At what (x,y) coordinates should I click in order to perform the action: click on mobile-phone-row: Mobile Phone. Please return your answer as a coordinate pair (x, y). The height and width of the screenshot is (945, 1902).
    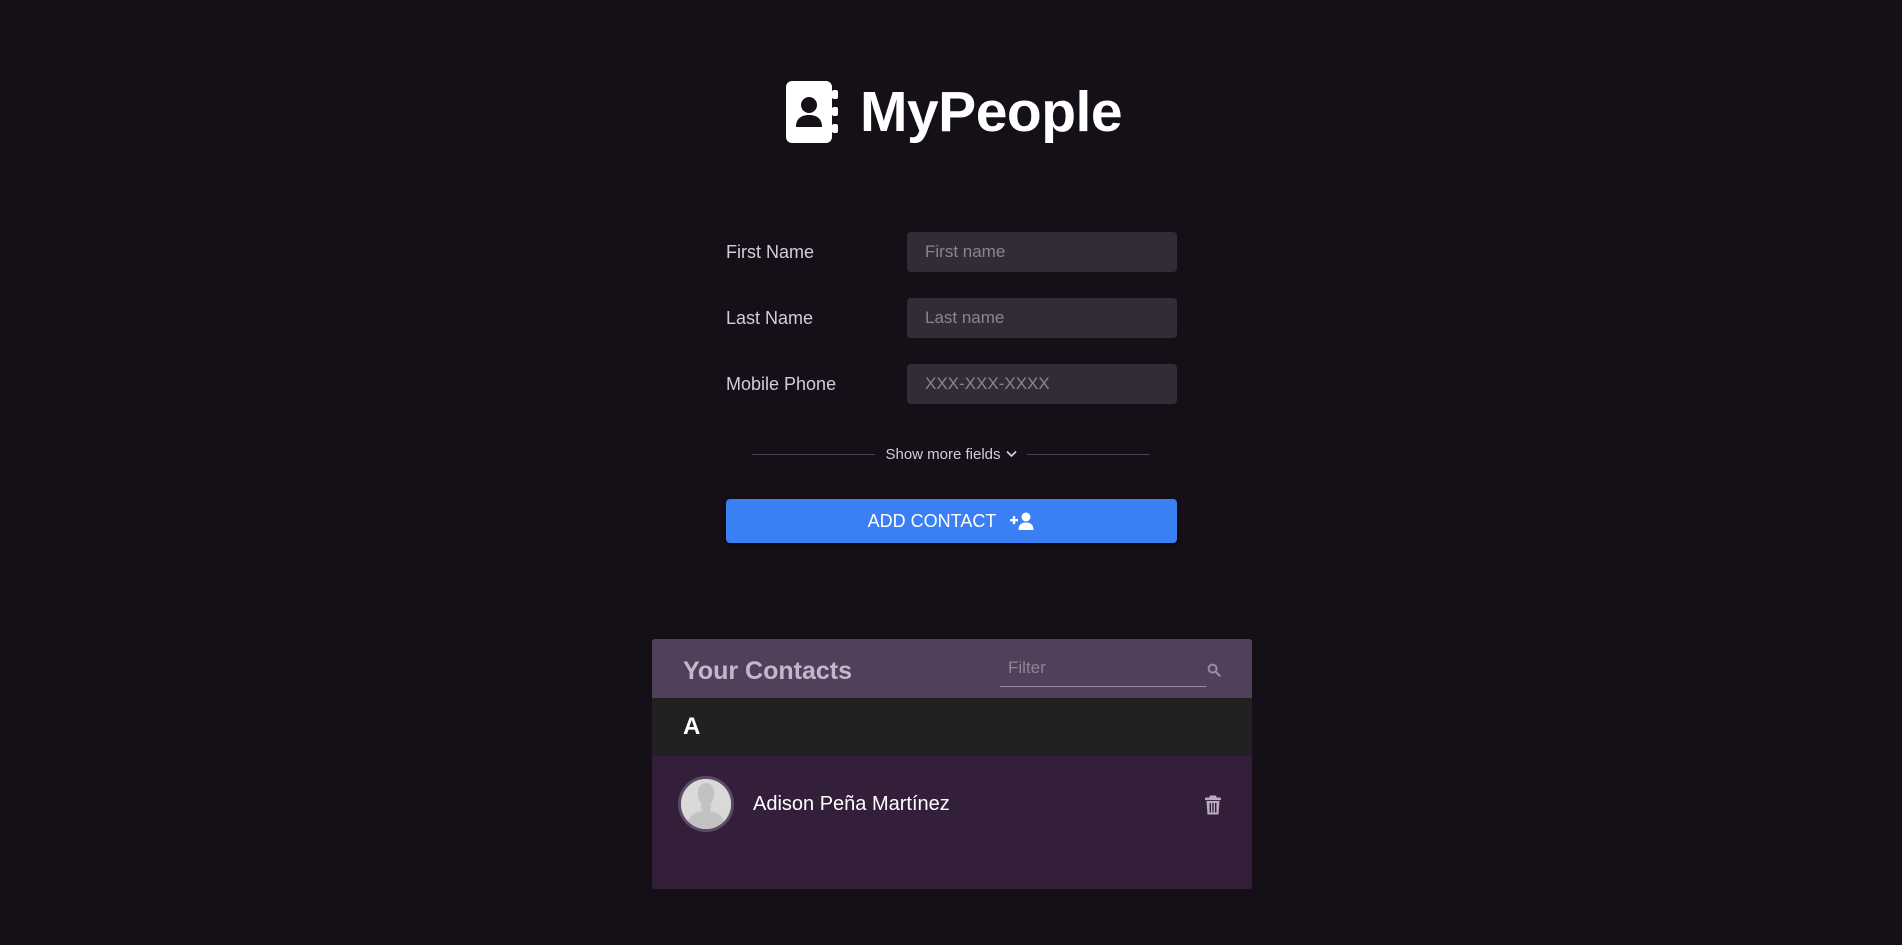
    Looking at the image, I should click on (951, 384).